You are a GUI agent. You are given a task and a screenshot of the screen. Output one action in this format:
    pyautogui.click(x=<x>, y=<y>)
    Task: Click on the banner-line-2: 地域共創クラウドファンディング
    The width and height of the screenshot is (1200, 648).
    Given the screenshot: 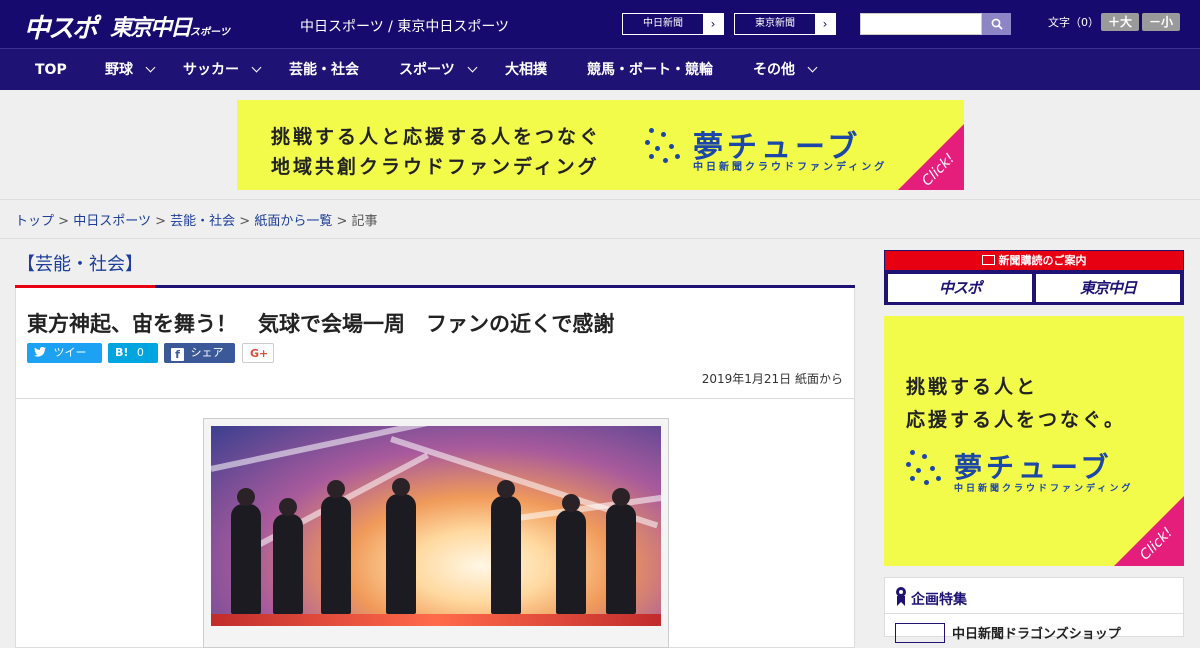 What is the action you would take?
    pyautogui.click(x=435, y=167)
    